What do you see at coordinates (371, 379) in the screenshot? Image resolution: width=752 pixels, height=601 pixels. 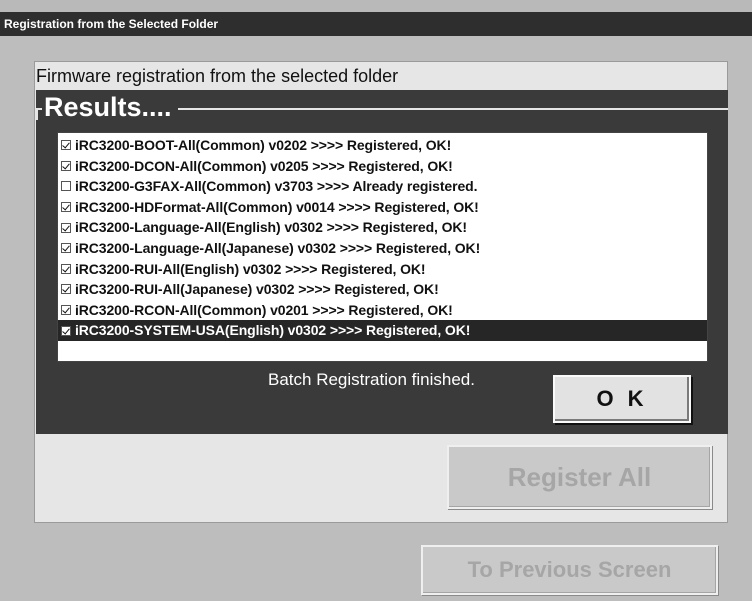 I see `status-message: Batch Registration finished.` at bounding box center [371, 379].